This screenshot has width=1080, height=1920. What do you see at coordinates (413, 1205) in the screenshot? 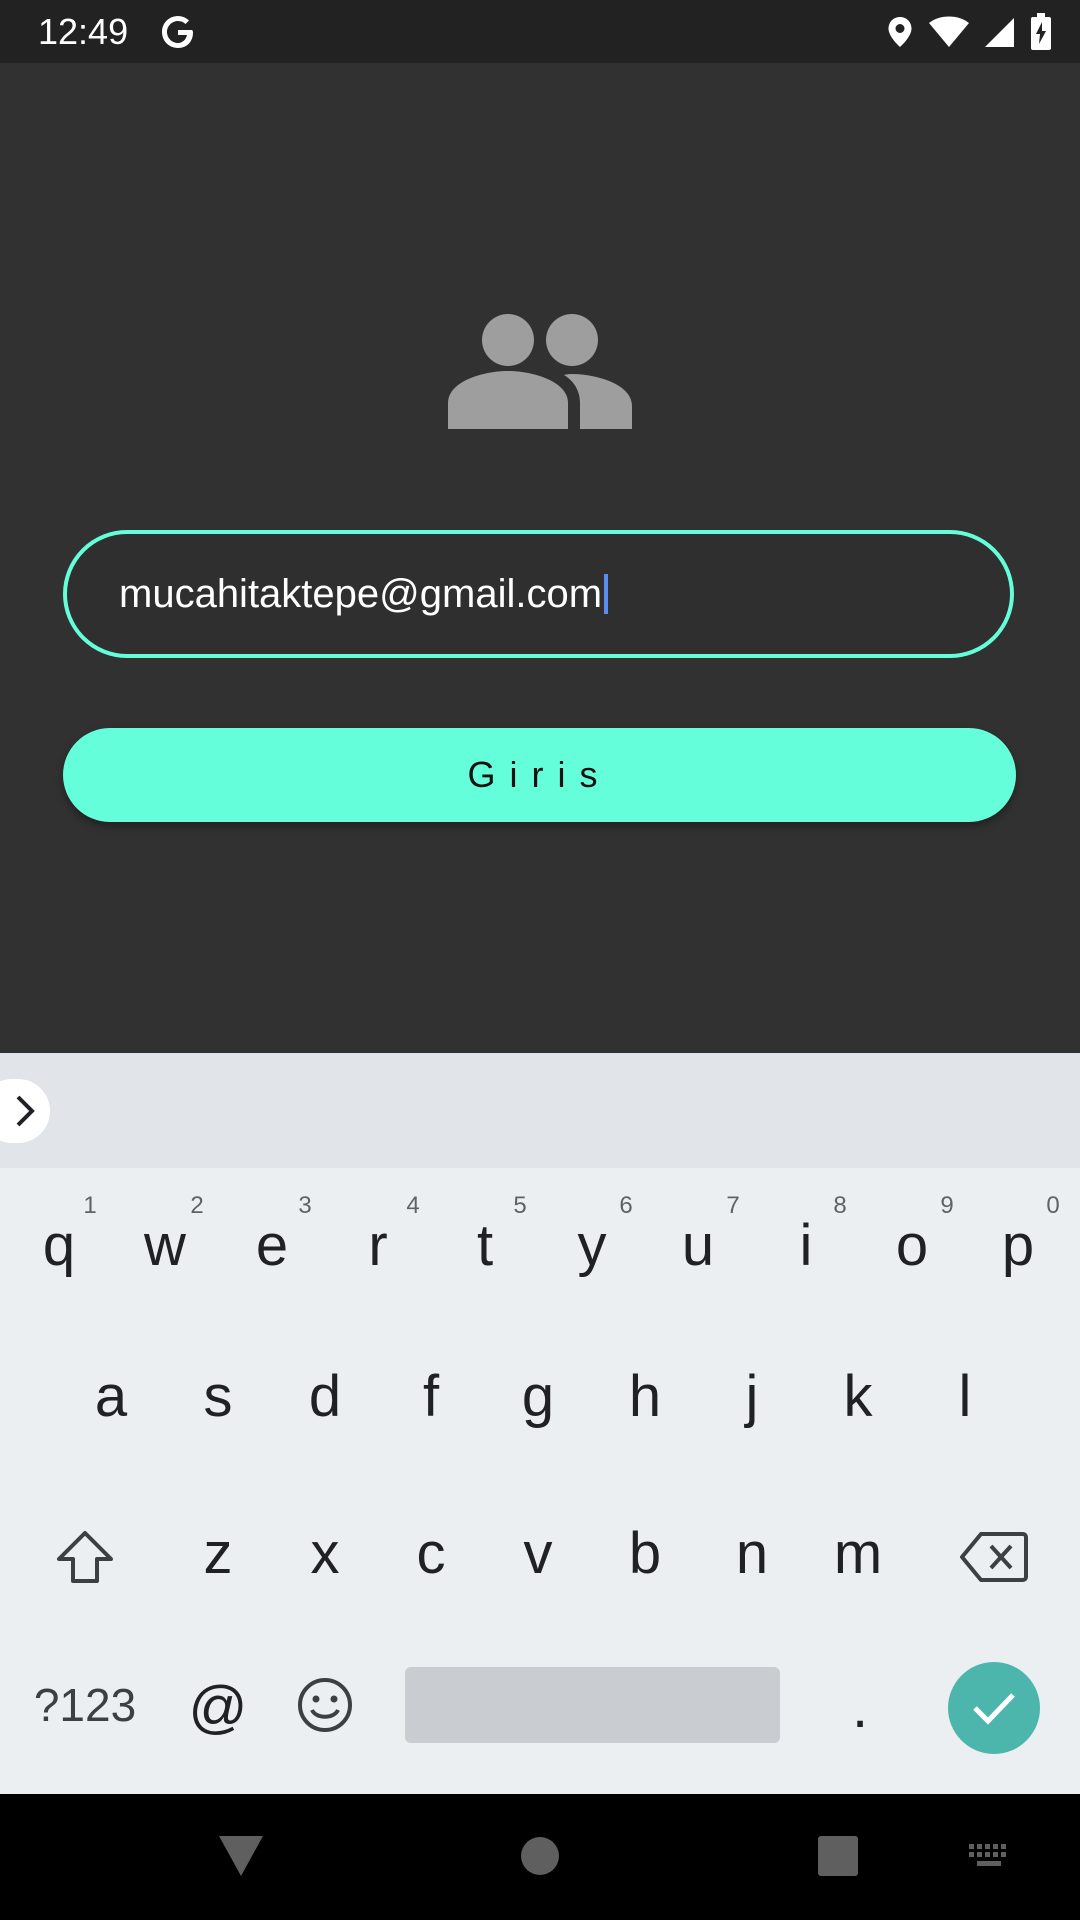
I see `hint-4: 4` at bounding box center [413, 1205].